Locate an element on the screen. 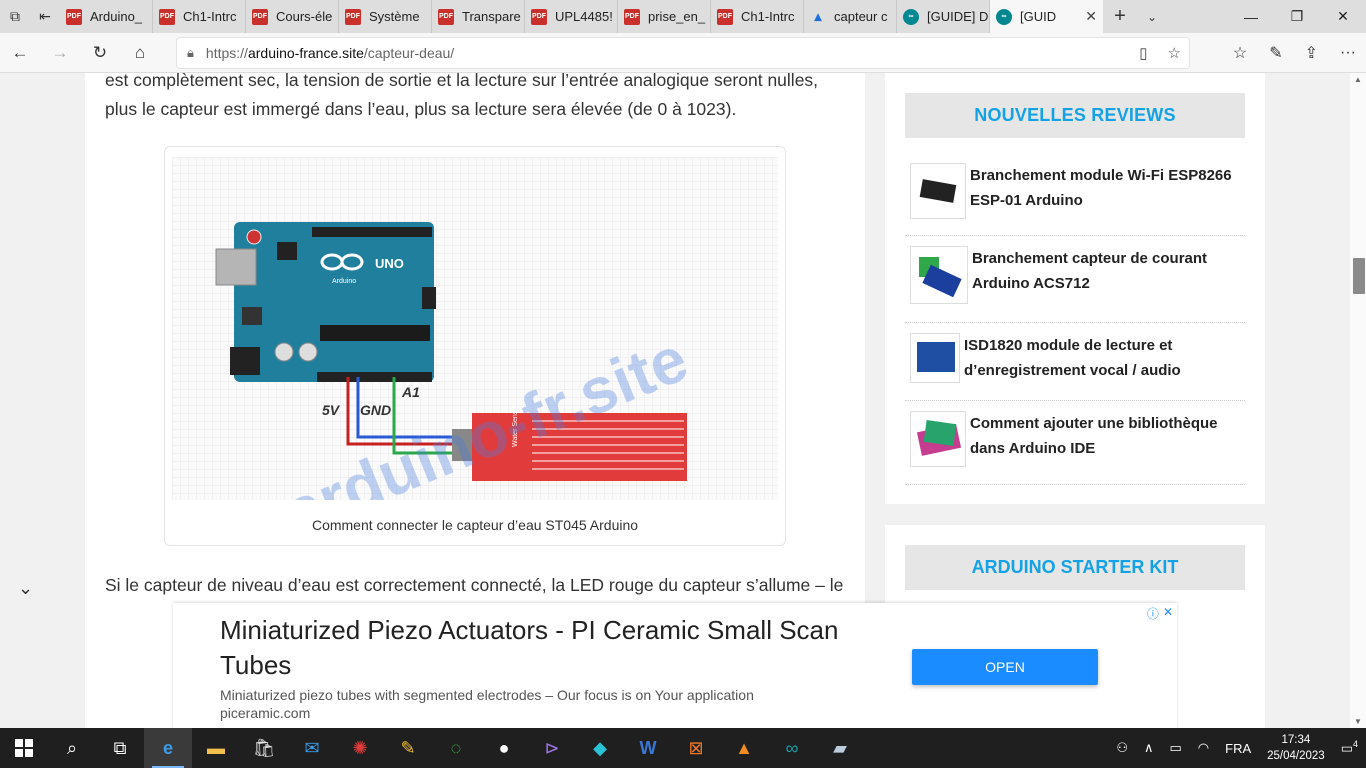 This screenshot has height=768, width=1366. ad-domain: piceramic.com is located at coordinates (265, 713).